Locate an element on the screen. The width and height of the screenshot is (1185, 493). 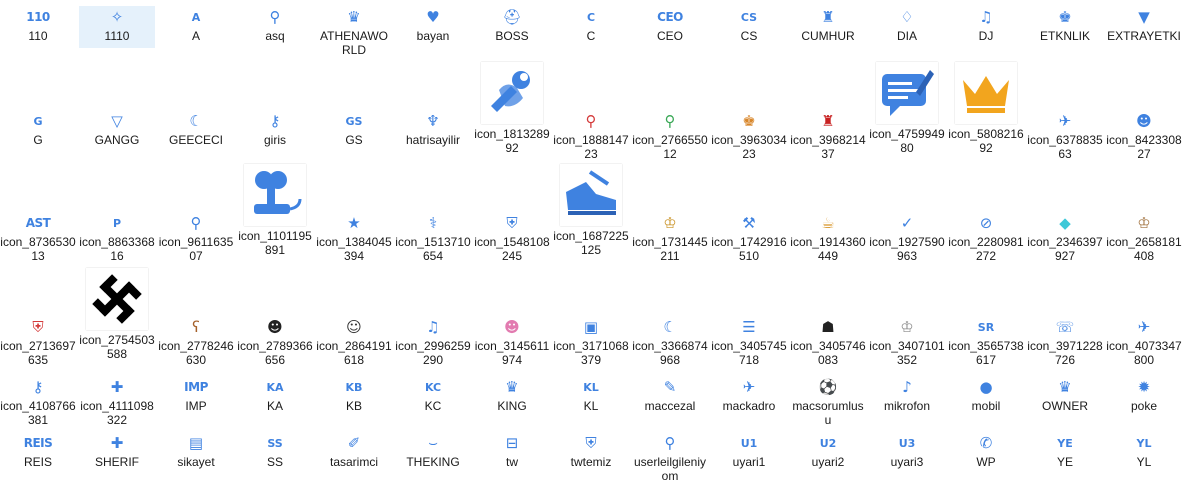
file-item: ♫ DJ is located at coordinates (986, 24).